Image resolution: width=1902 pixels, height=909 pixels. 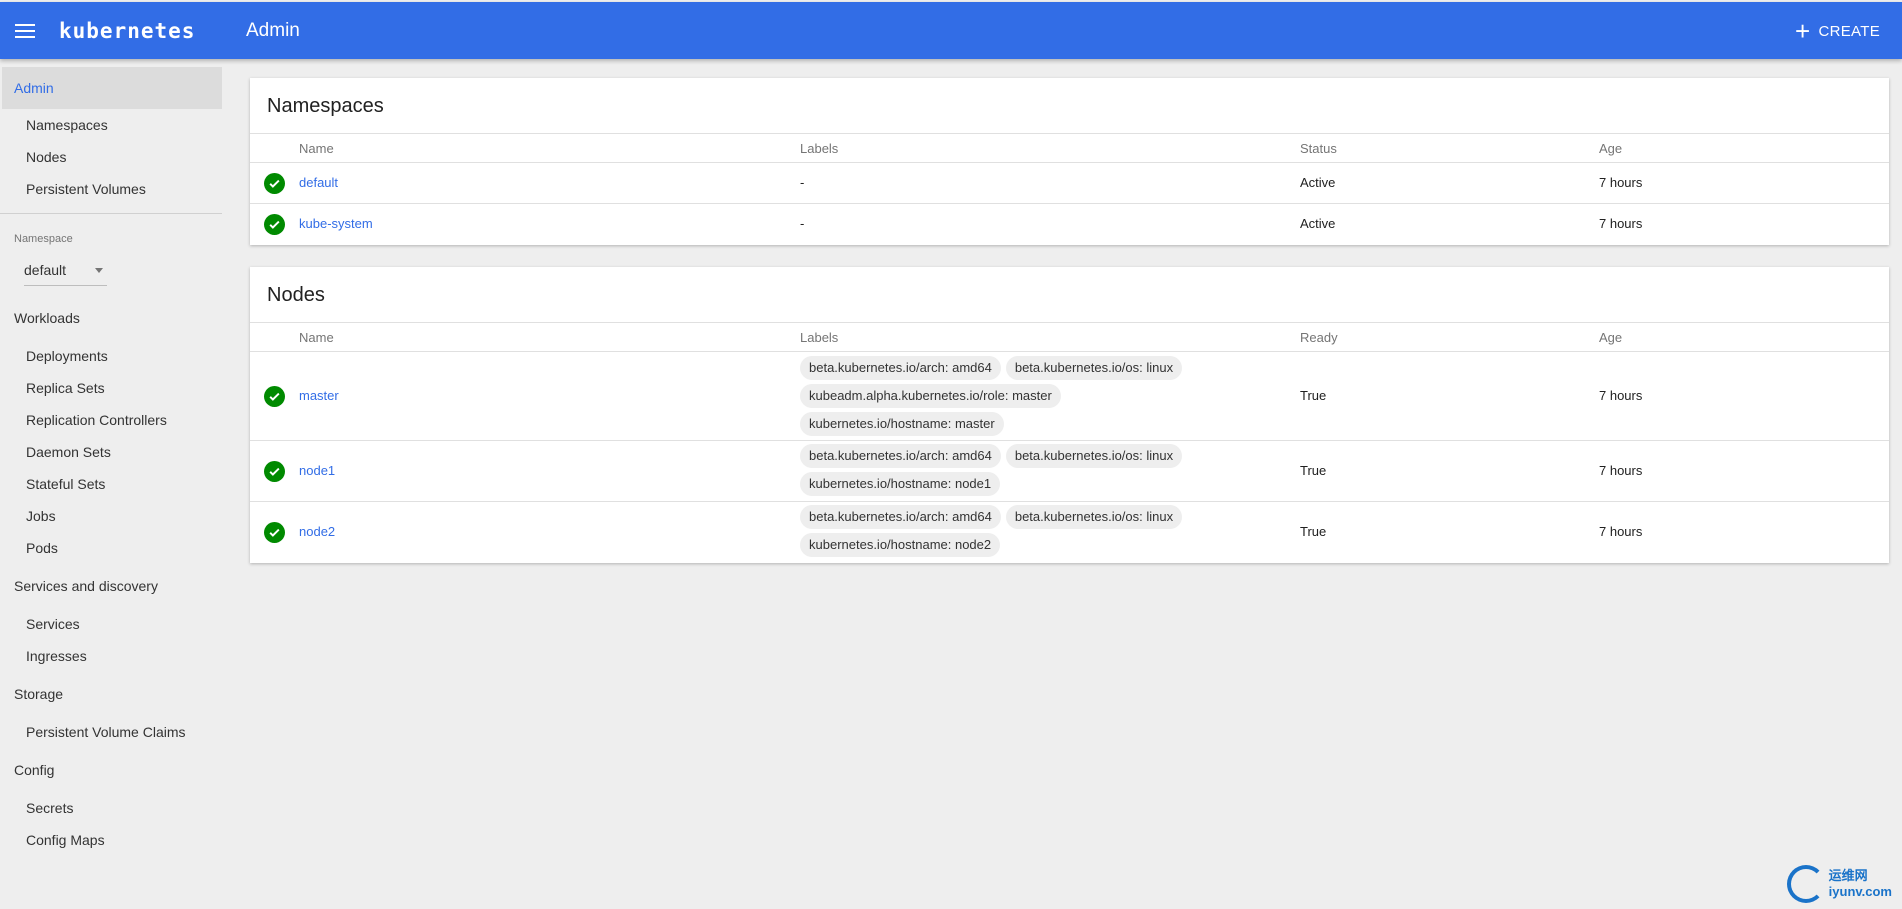 What do you see at coordinates (1069, 148) in the screenshot?
I see `table-header: Name Labels Status Age` at bounding box center [1069, 148].